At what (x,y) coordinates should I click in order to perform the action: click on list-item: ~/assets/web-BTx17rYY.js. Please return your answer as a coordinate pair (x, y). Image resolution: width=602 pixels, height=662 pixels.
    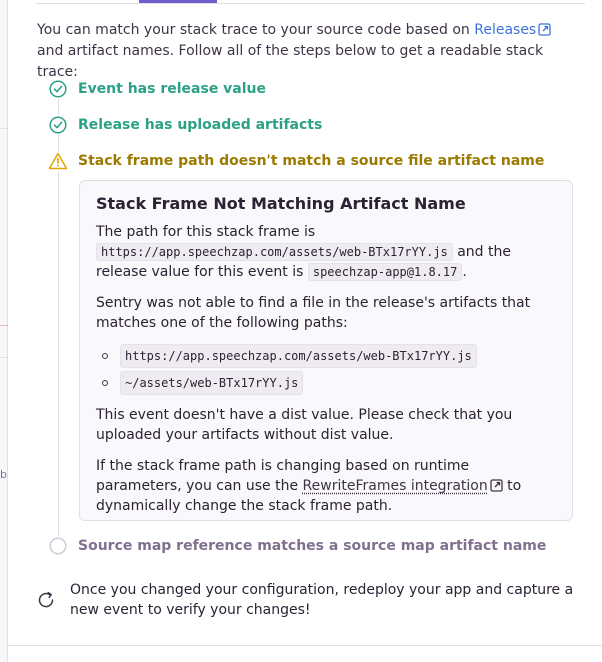
    Looking at the image, I should click on (329, 383).